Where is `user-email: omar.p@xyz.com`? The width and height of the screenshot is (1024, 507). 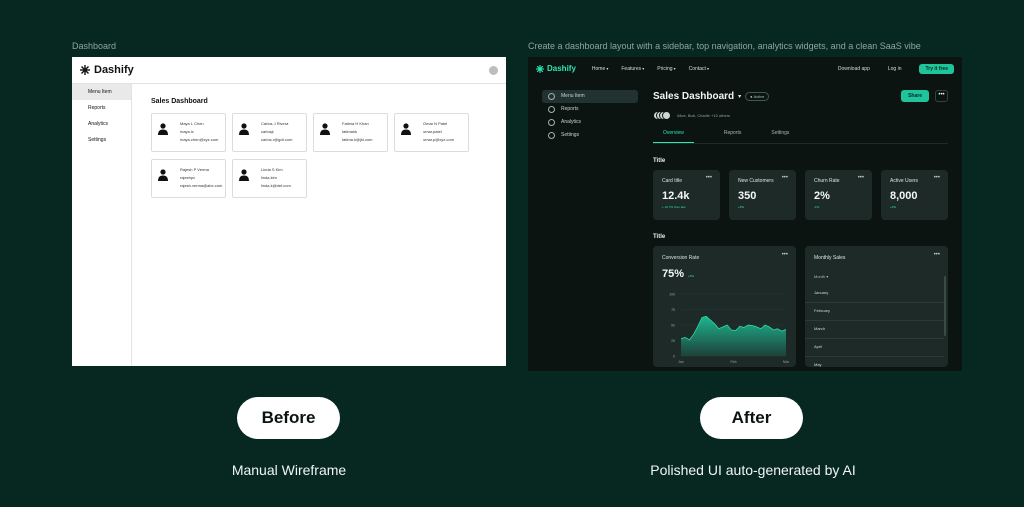
user-email: omar.p@xyz.com is located at coordinates (438, 139).